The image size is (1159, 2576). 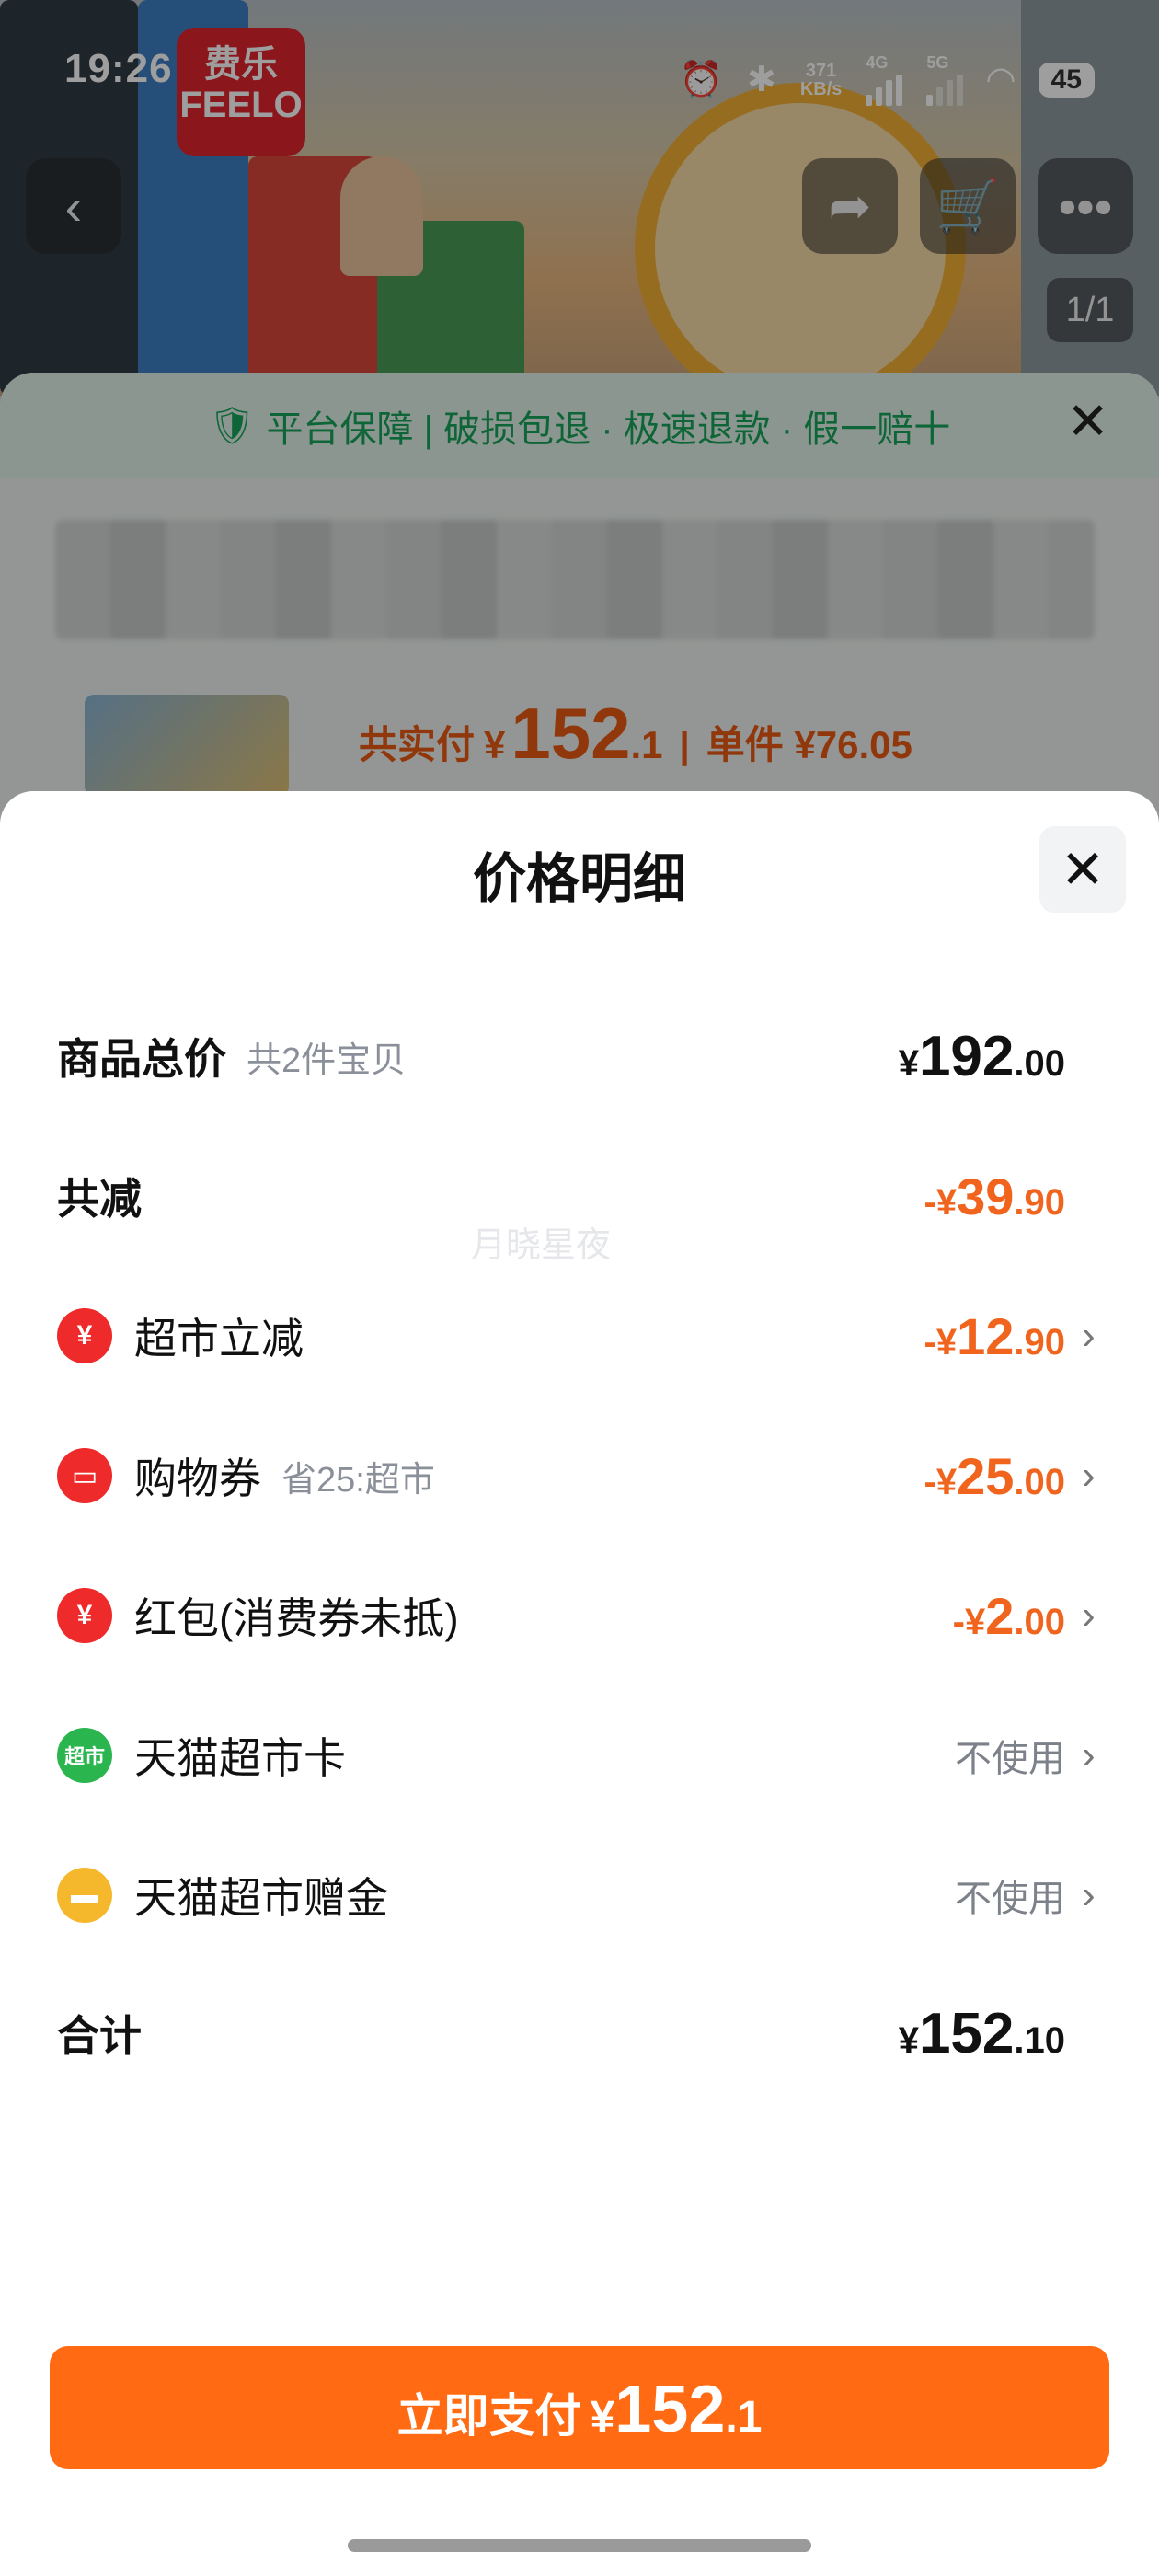 I want to click on close-icon: ✕, so click(x=1083, y=870).